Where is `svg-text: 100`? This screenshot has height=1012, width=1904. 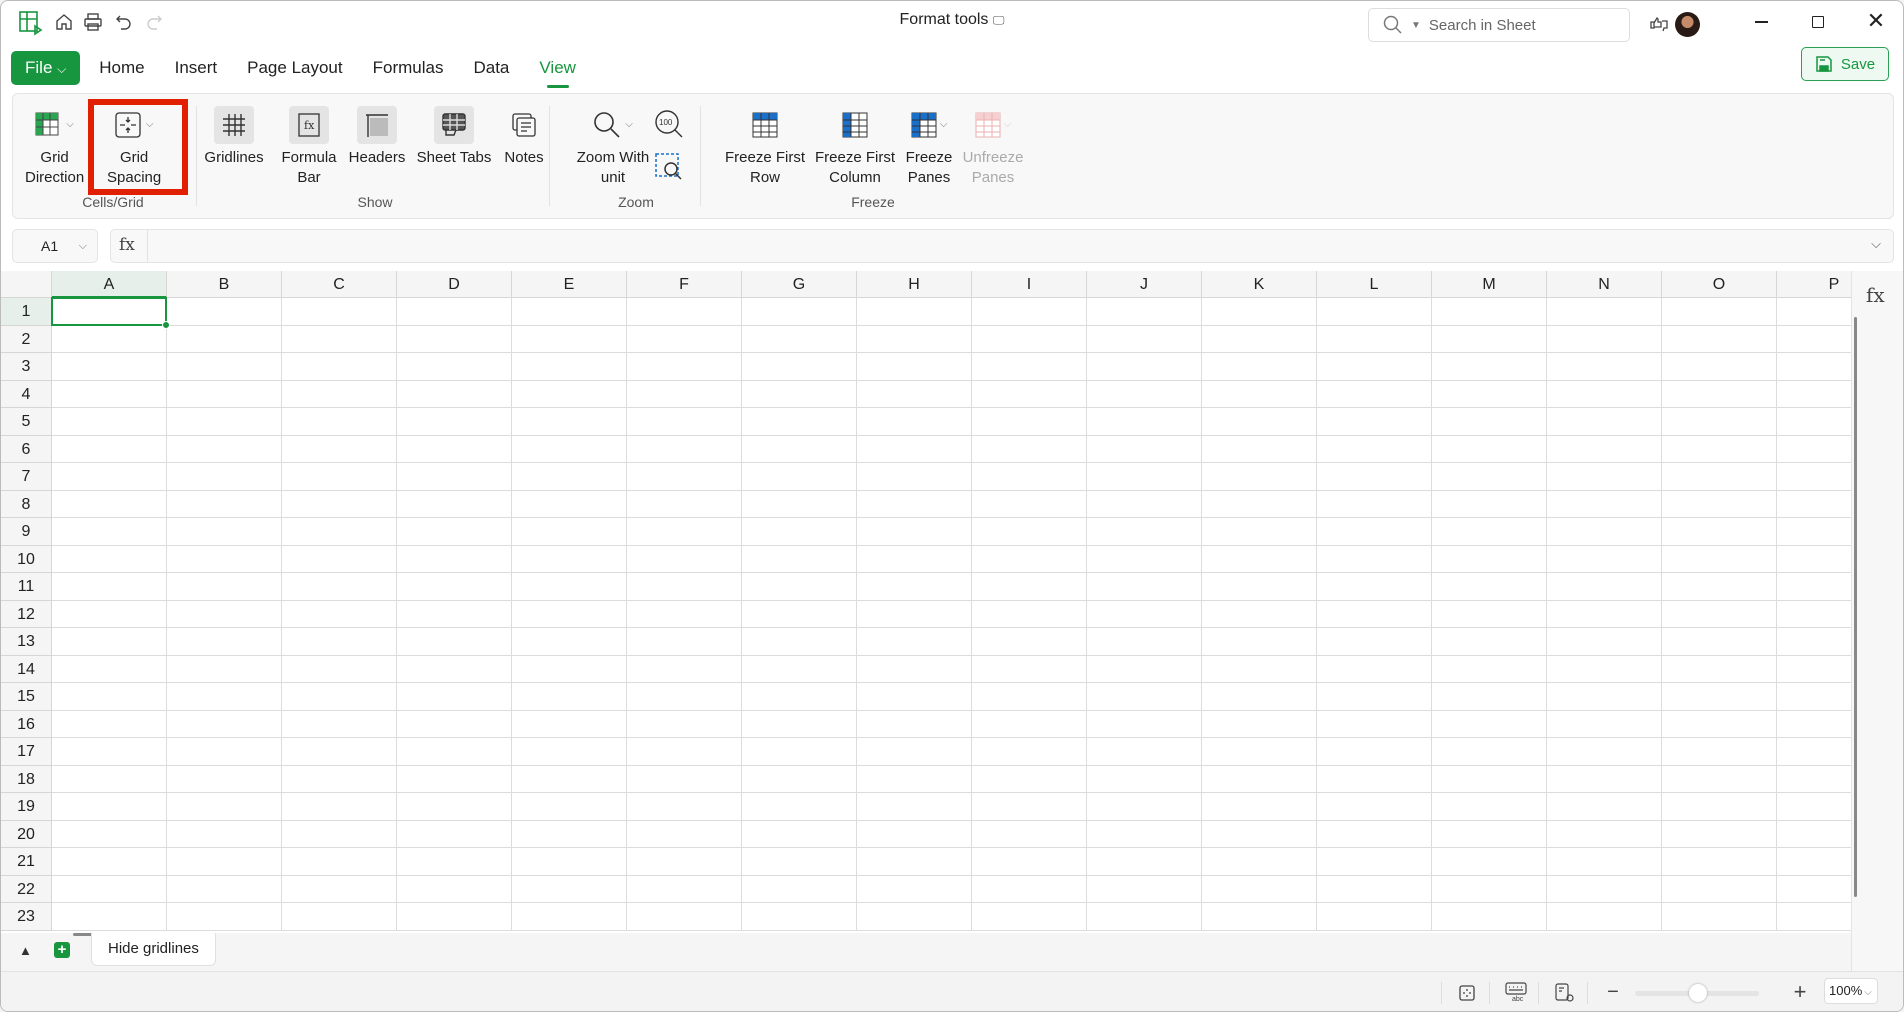
svg-text: 100 is located at coordinates (666, 122).